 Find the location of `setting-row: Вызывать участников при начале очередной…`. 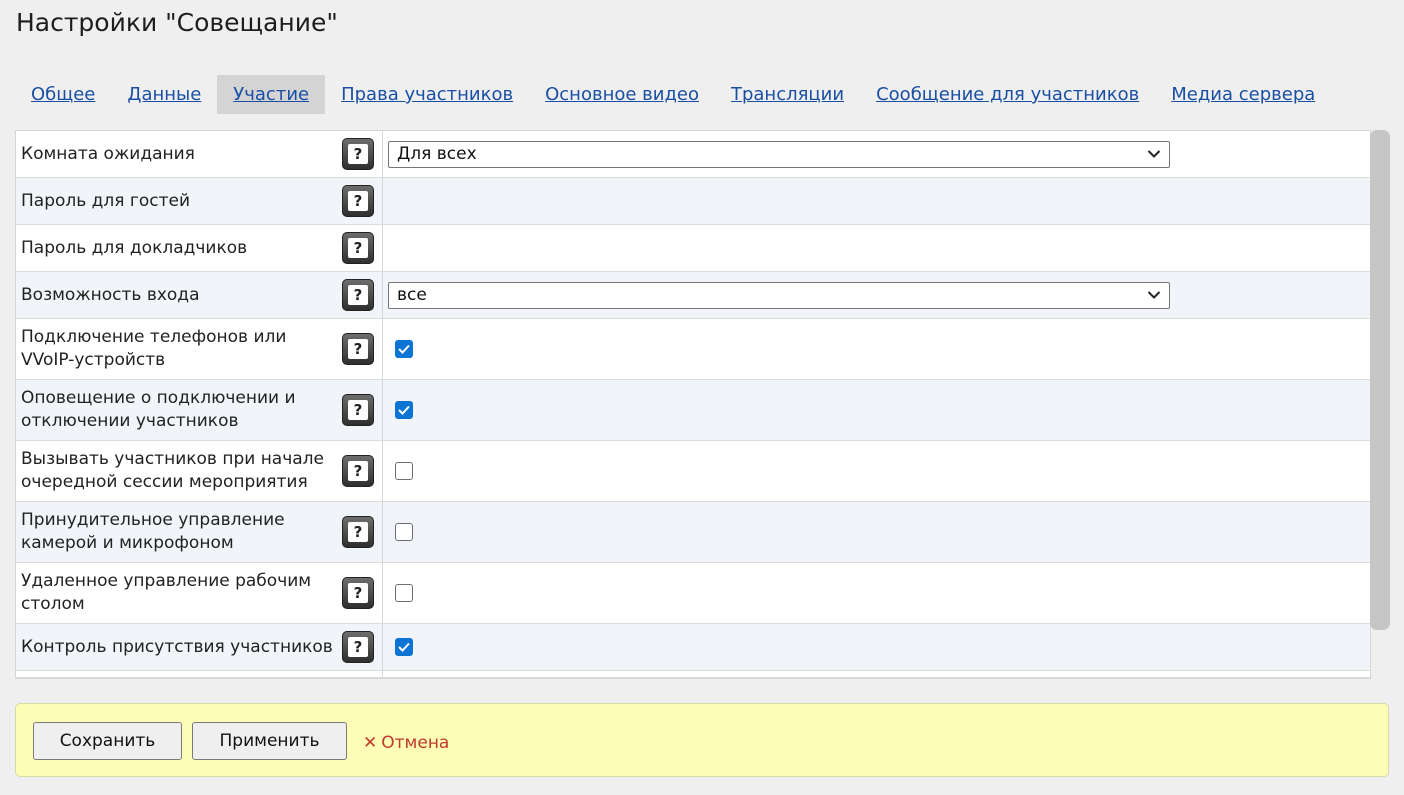

setting-row: Вызывать участников при начале очередной… is located at coordinates (693, 471).